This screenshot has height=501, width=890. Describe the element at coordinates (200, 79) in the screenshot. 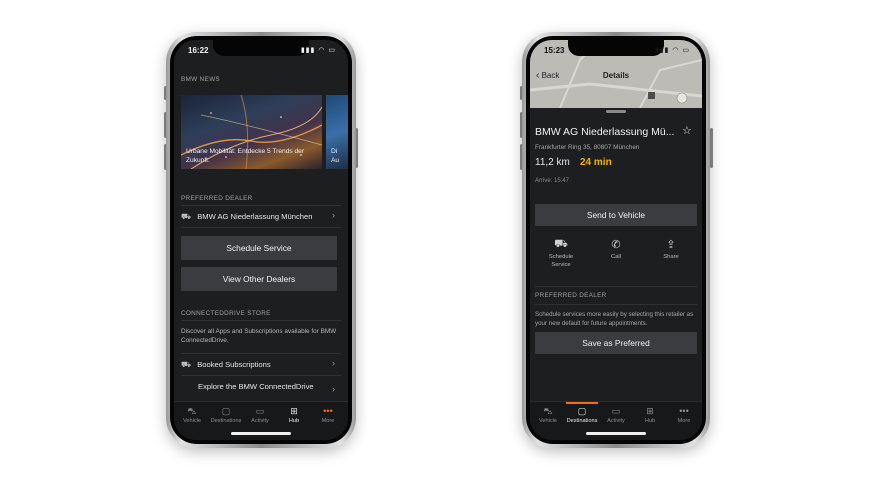

I see `bmw-news-label: BMW NEWS` at that location.